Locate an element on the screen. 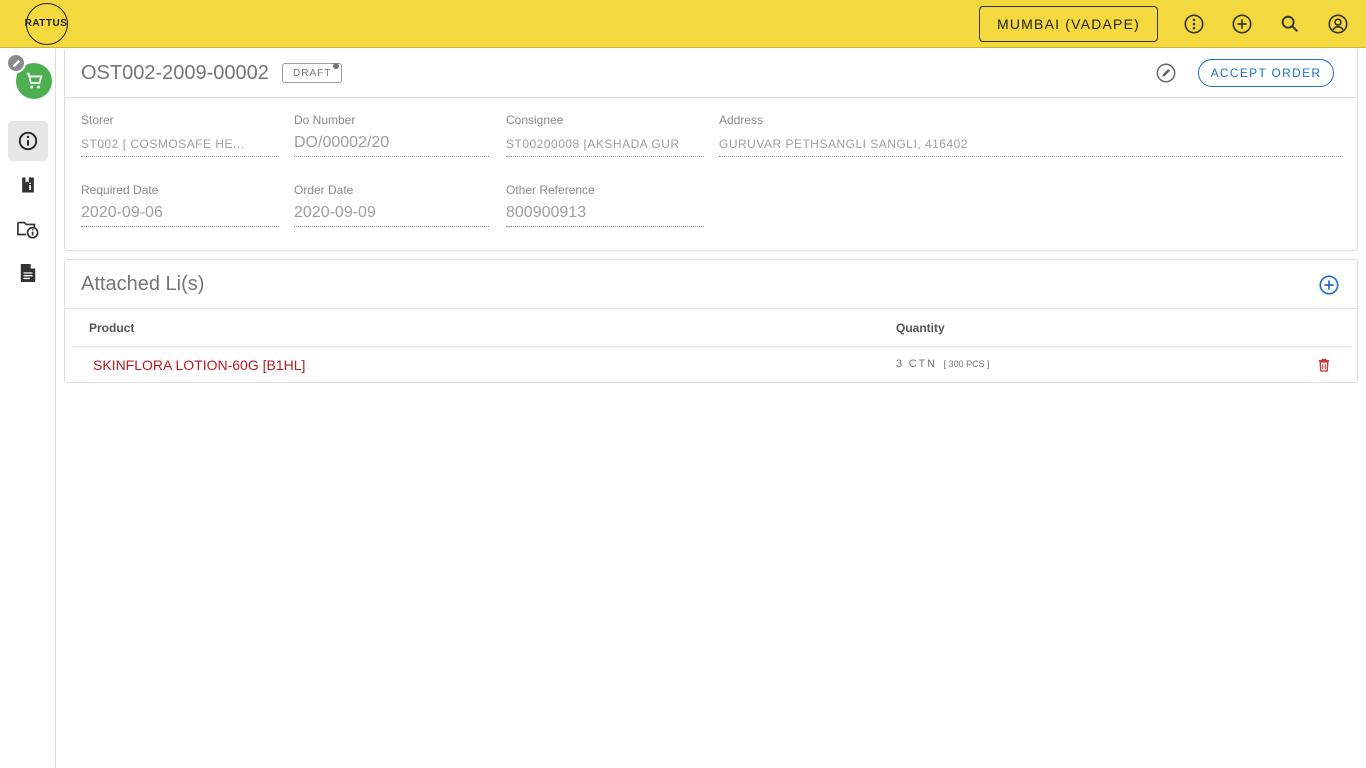 This screenshot has width=1366, height=768. consignee-value: ST00200008 [AKSHADA GUR is located at coordinates (605, 145).